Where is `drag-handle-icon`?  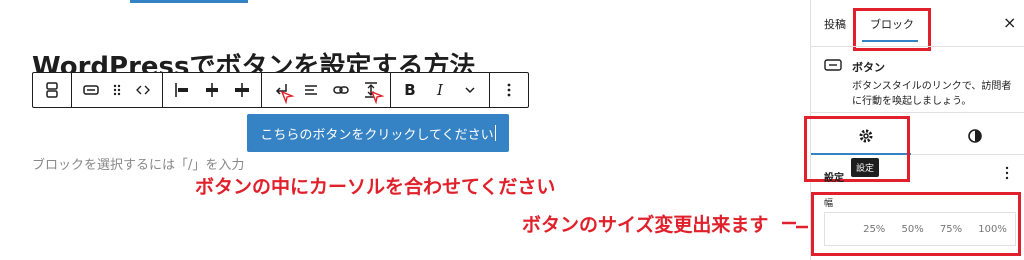 drag-handle-icon is located at coordinates (117, 90).